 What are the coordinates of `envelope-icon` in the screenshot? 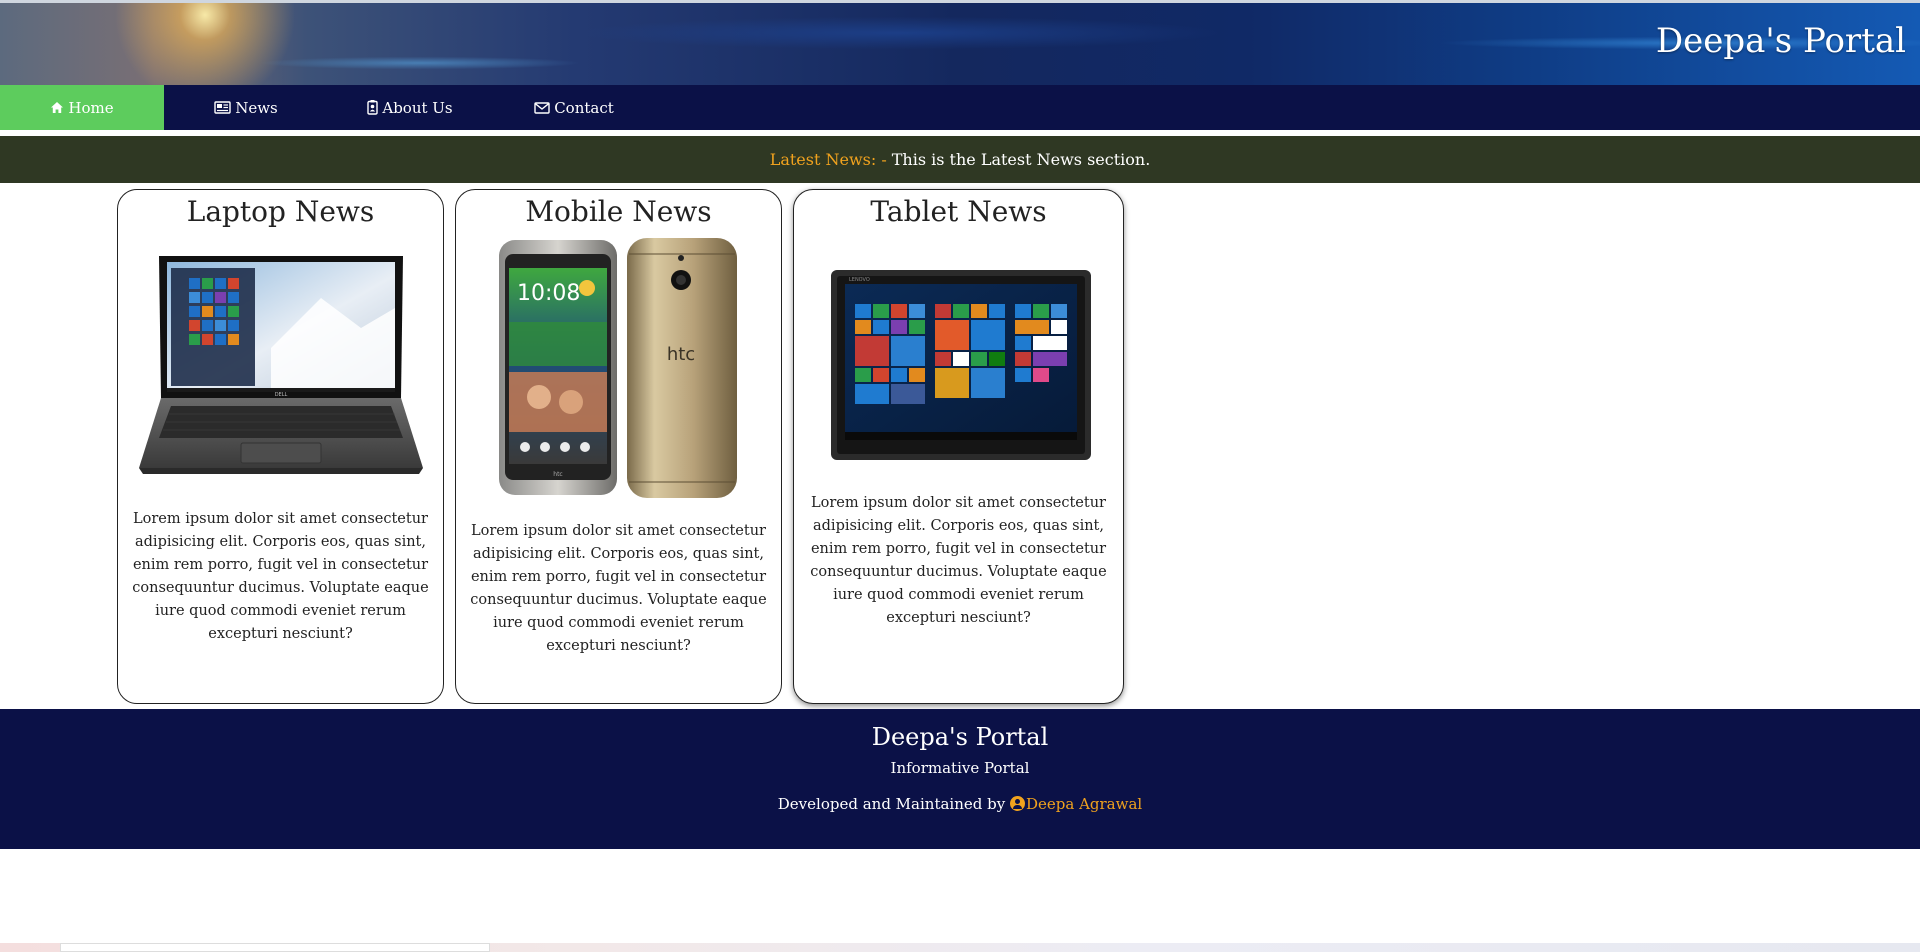 It's located at (542, 107).